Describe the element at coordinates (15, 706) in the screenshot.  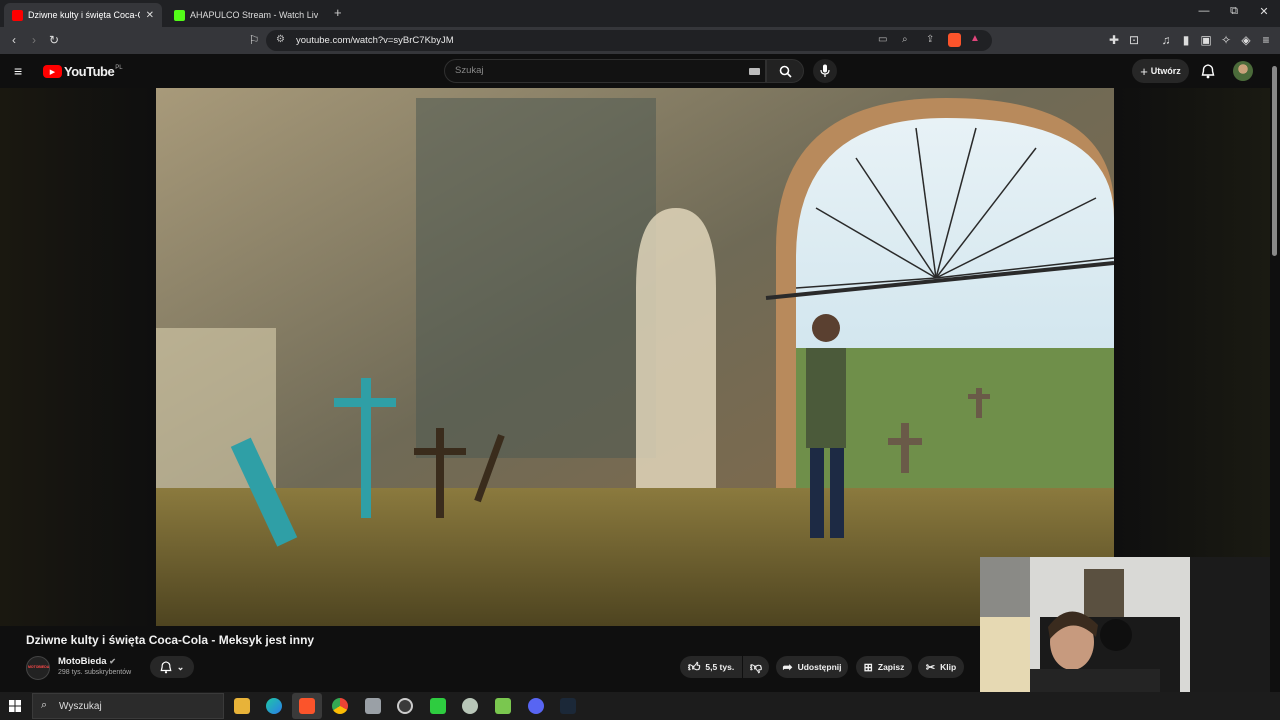
I see `windows-start-icon` at that location.